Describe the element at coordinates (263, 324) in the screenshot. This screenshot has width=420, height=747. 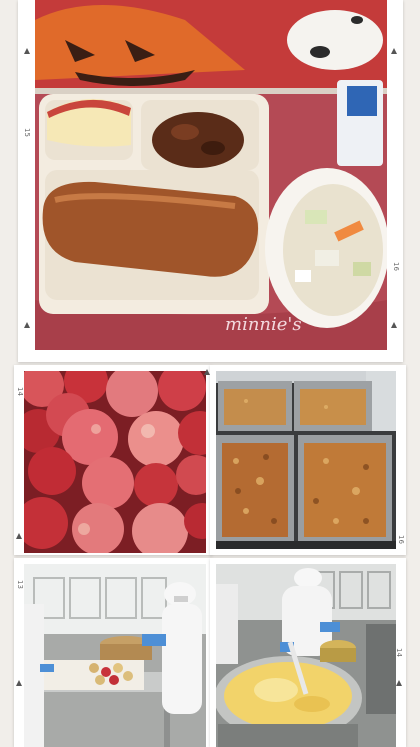
I see `svg-text: minnie's` at that location.